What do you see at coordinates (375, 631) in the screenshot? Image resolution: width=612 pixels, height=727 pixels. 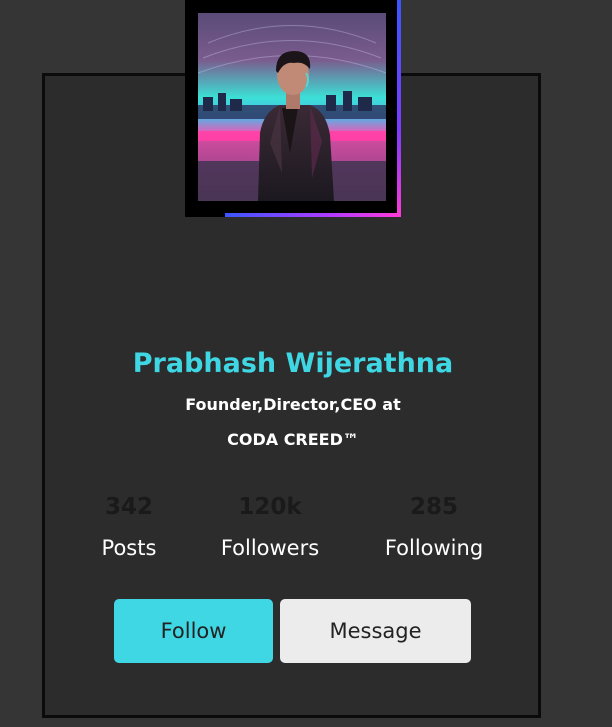 I see `message-button: Message` at bounding box center [375, 631].